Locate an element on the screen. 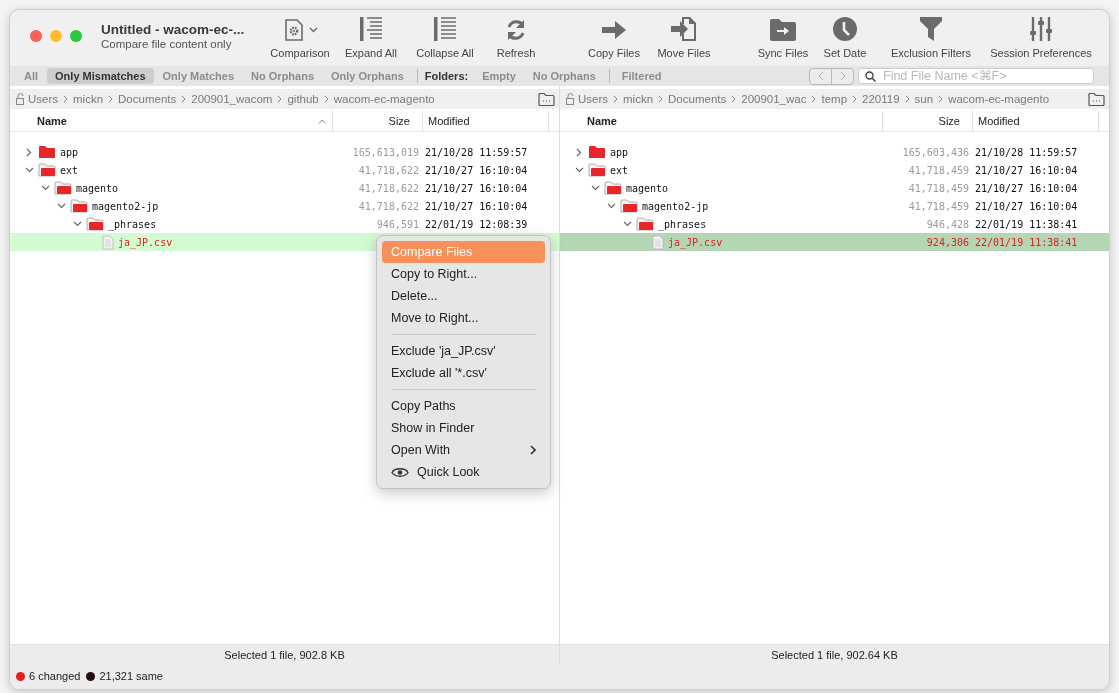 The width and height of the screenshot is (1119, 693). menu-item: Quick Look is located at coordinates (463, 472).